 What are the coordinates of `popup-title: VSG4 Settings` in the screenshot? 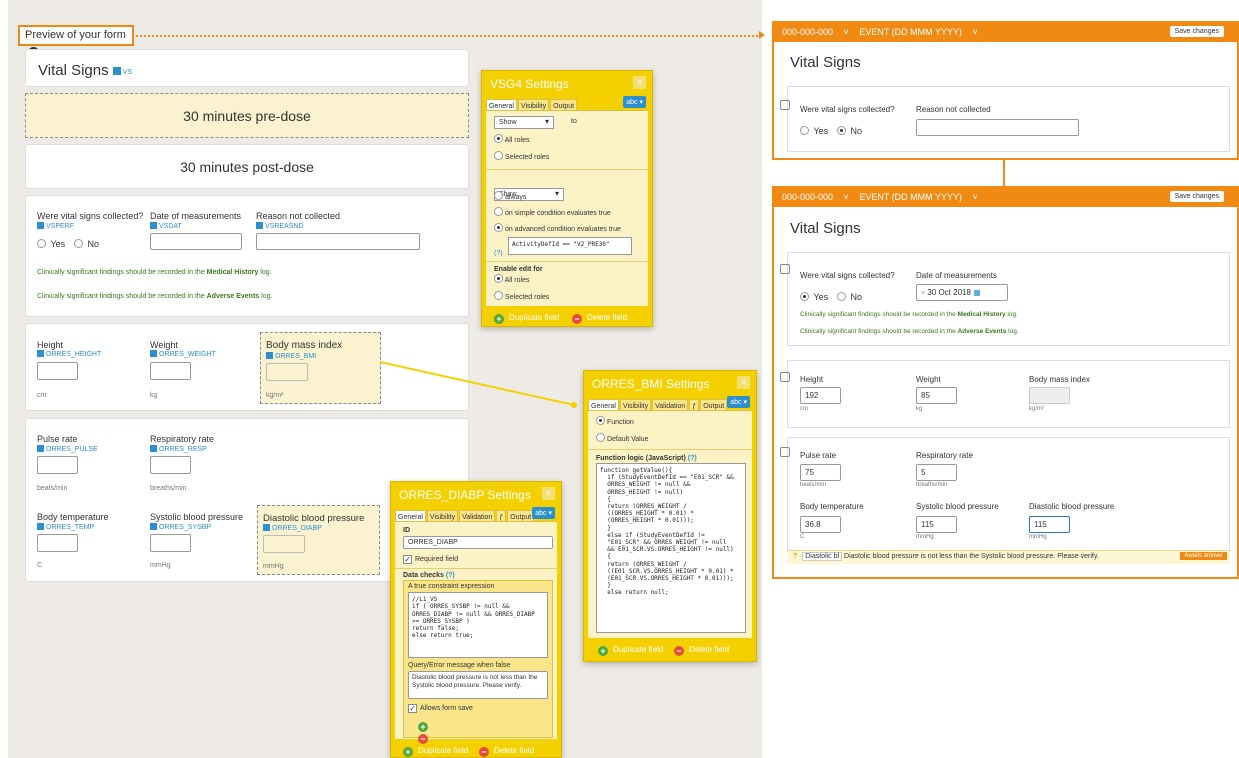 It's located at (529, 84).